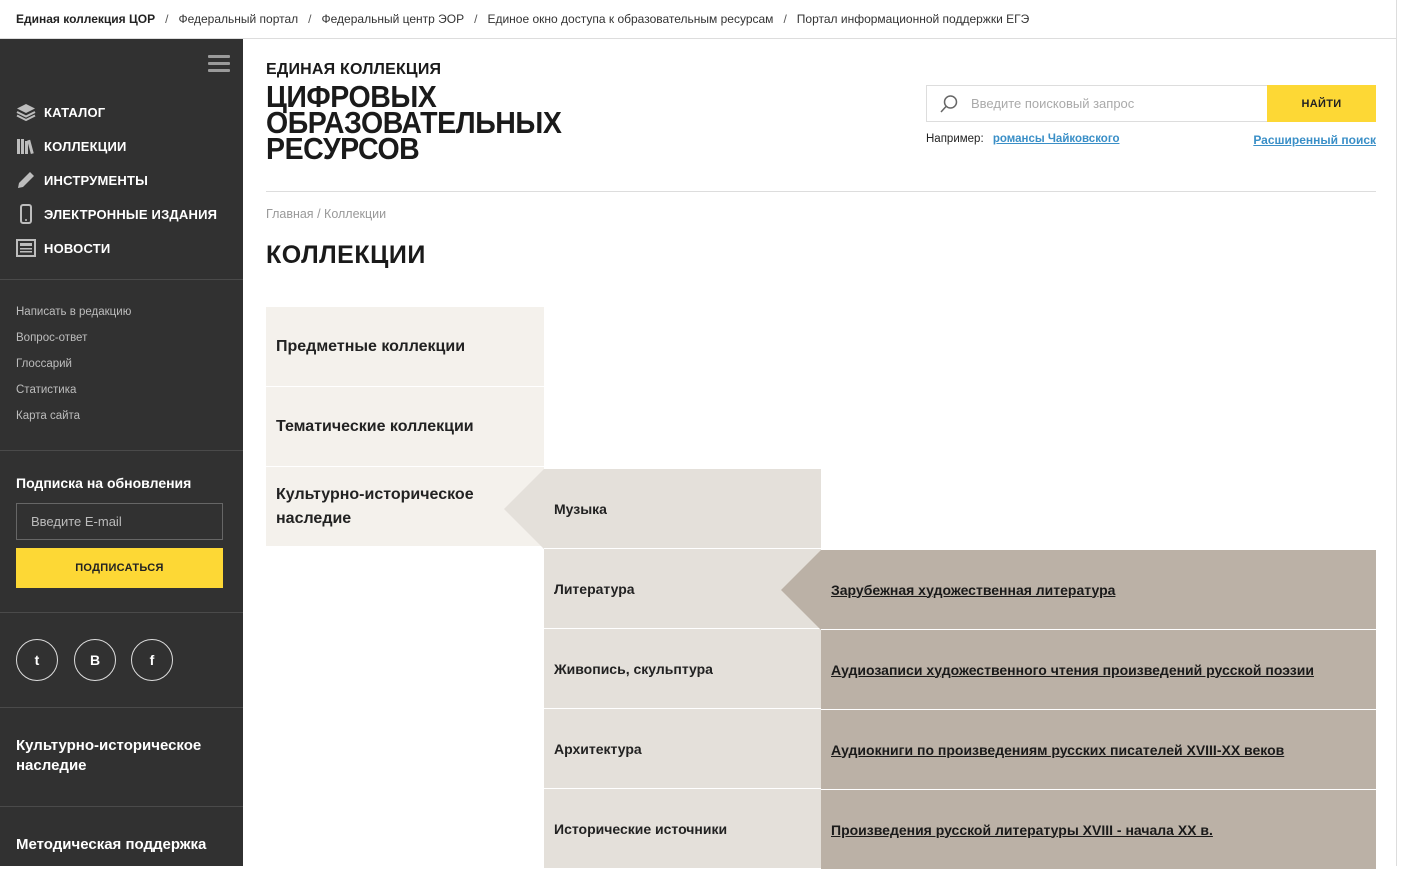  What do you see at coordinates (355, 214) in the screenshot?
I see `breadcrumb-current: Коллекции` at bounding box center [355, 214].